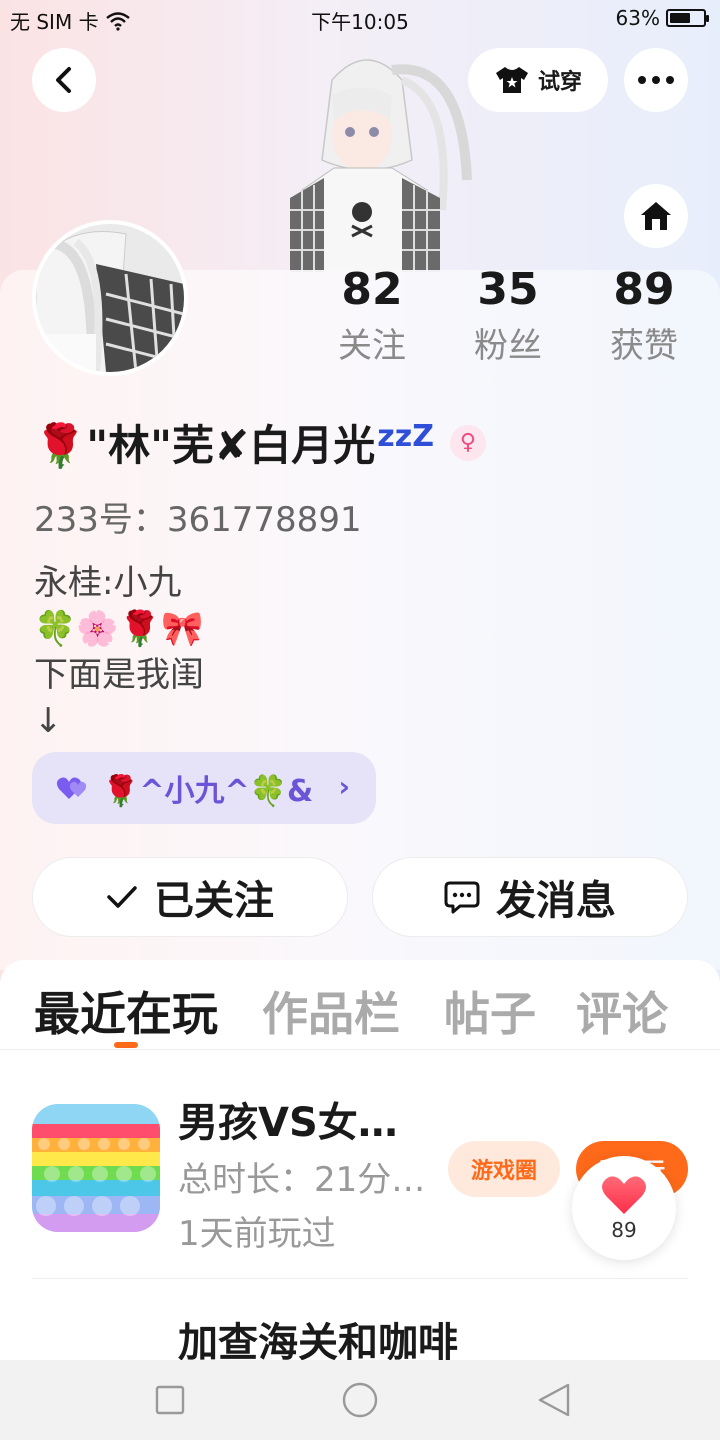 The width and height of the screenshot is (720, 1440). I want to click on status-bar: 无 SIM 卡 下午10:05 63%, so click(360, 20).